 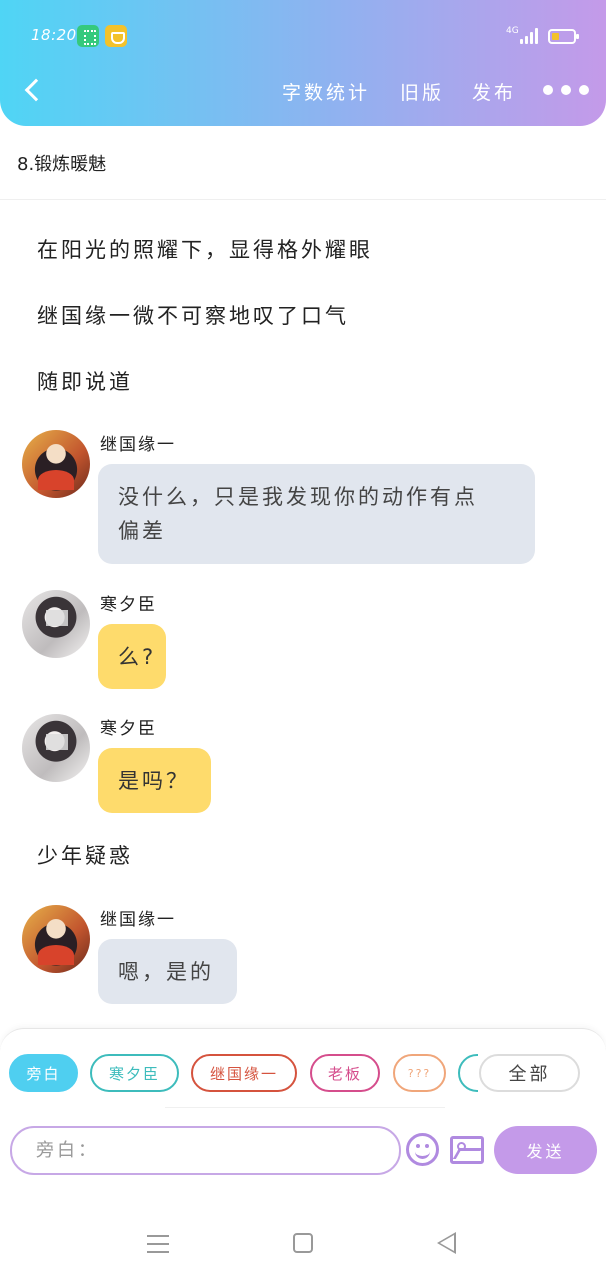 I want to click on old-version-button: 旧版, so click(x=422, y=91).